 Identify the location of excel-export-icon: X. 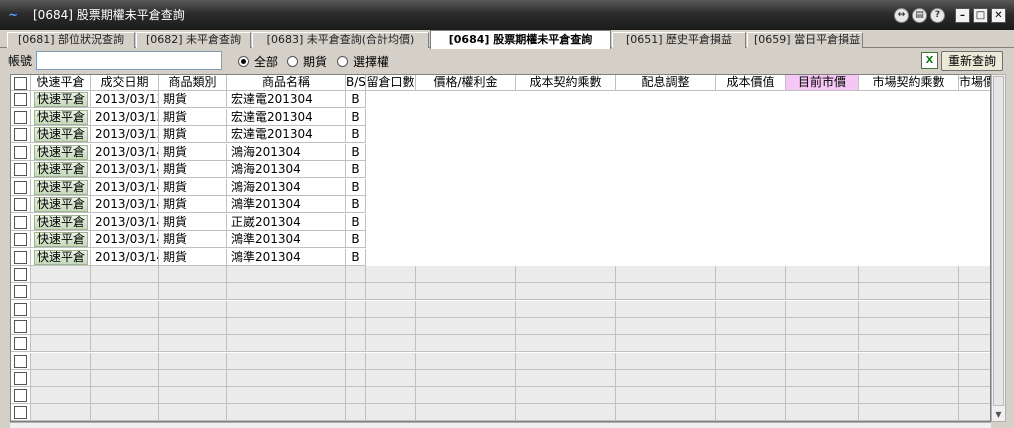
(929, 60).